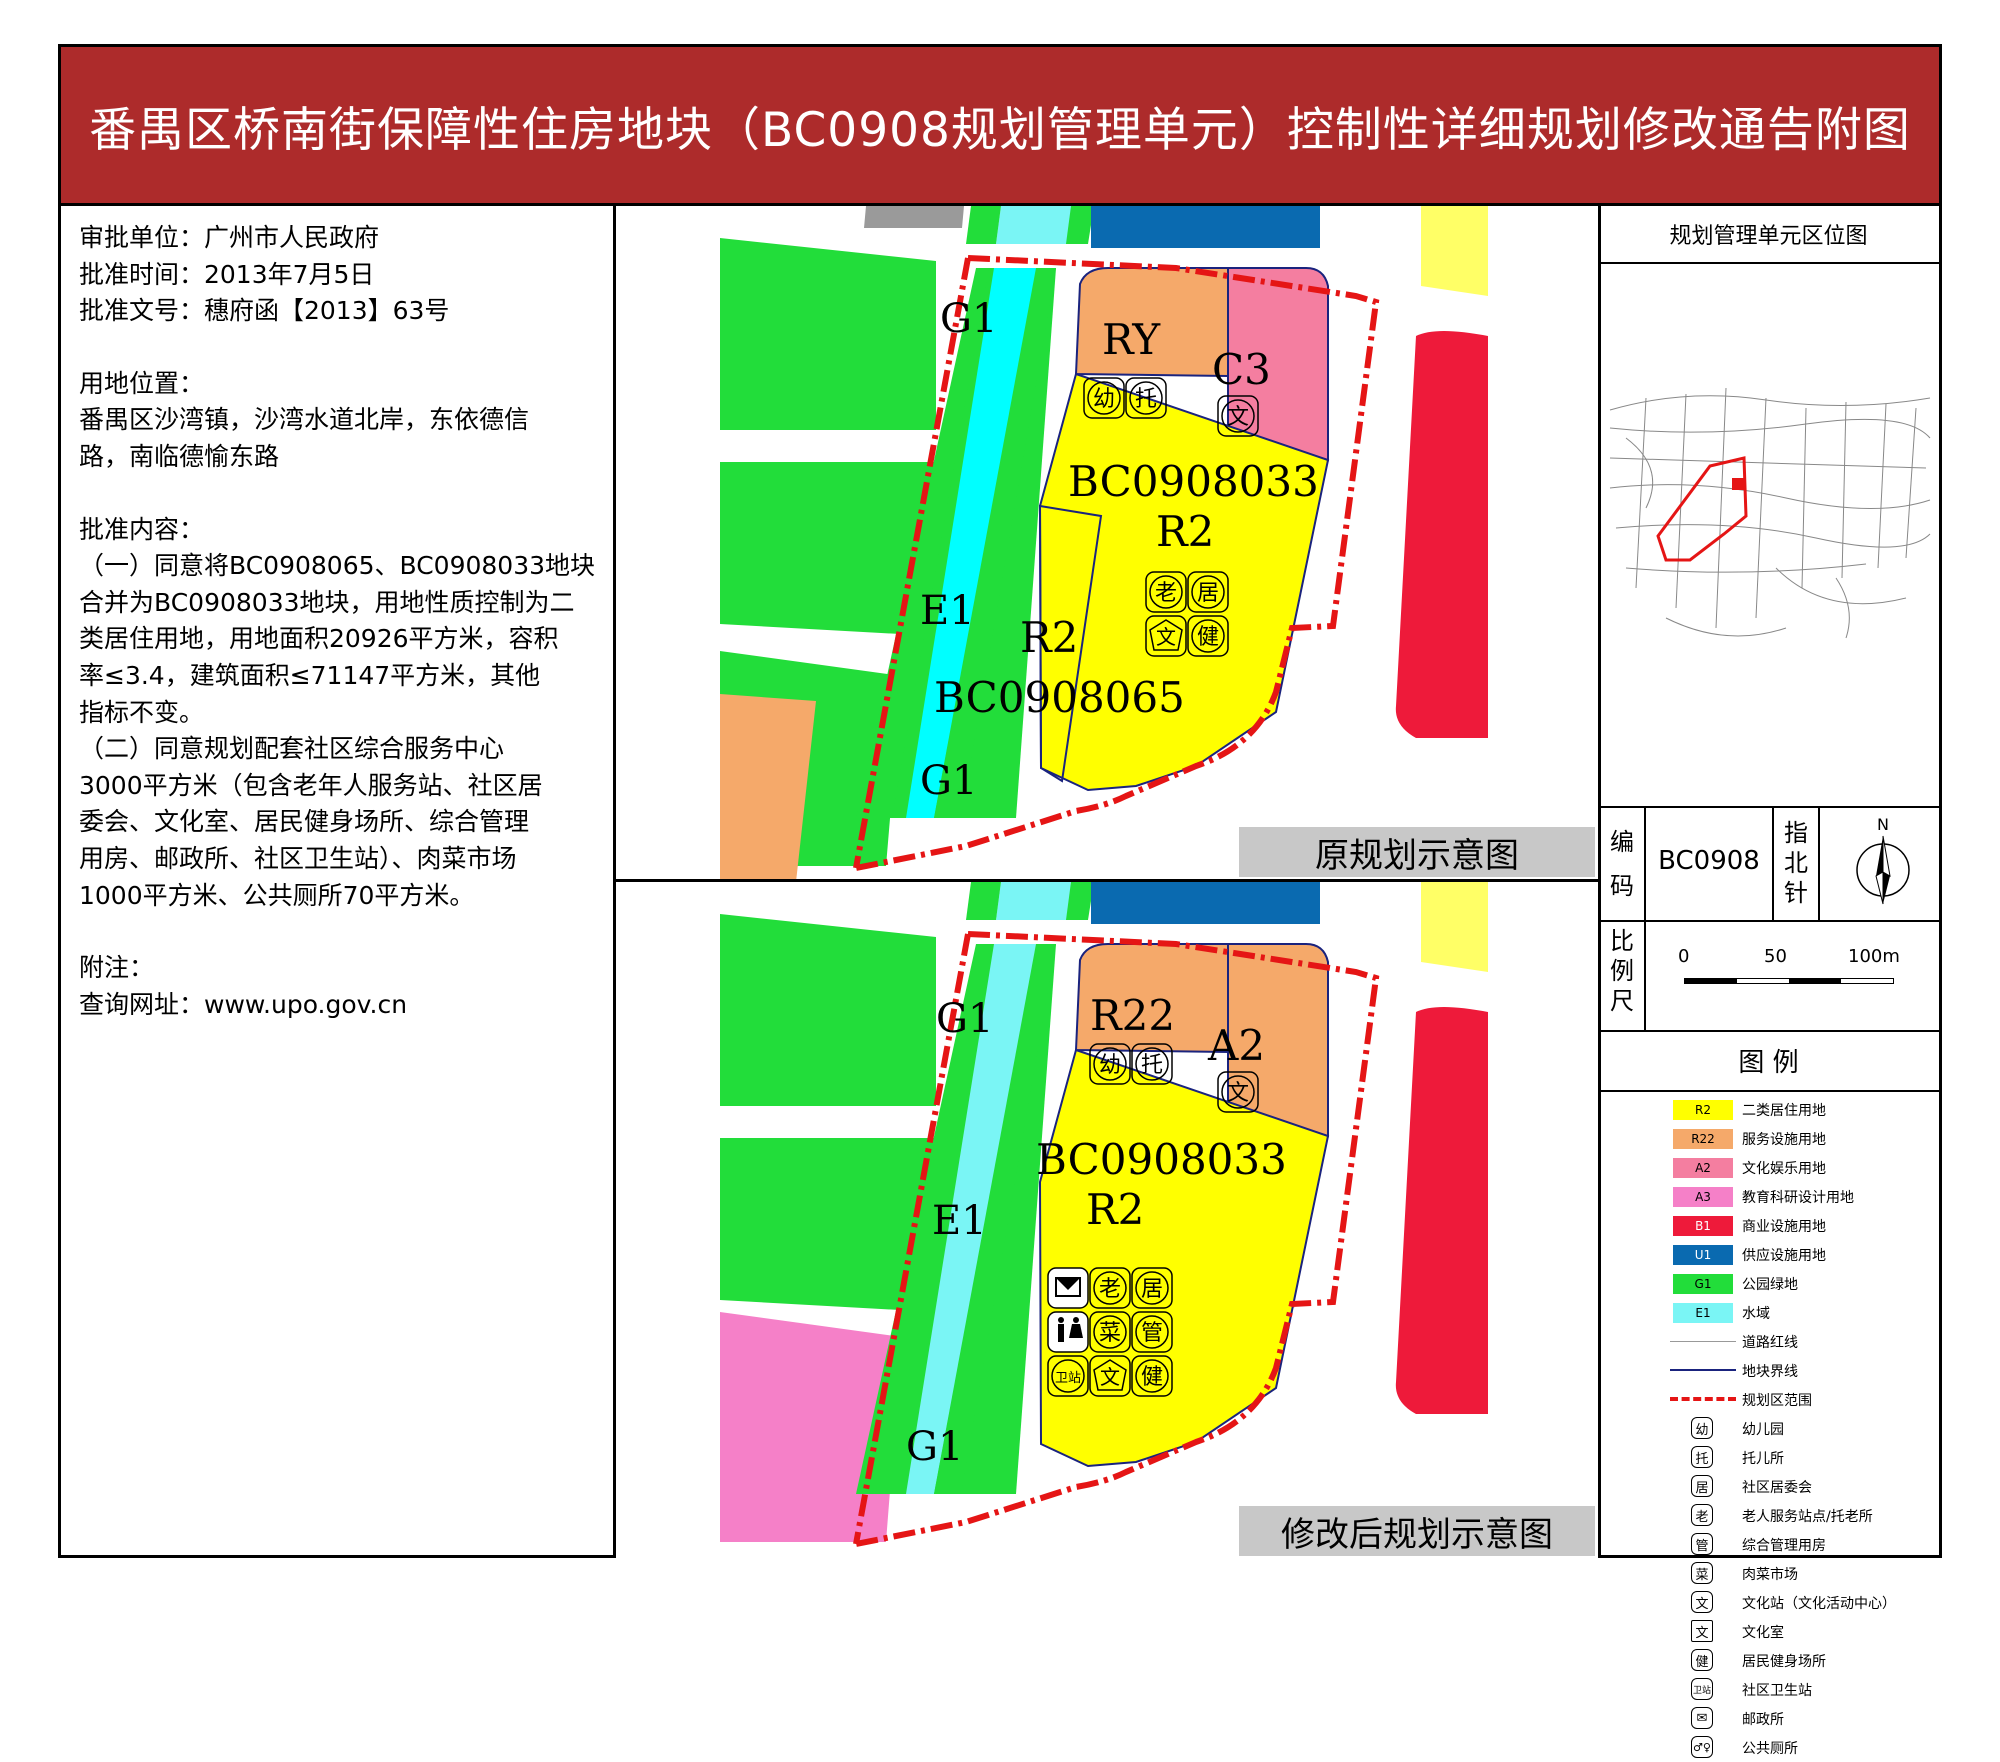  I want to click on nursery-icon: 托, so click(1702, 1457).